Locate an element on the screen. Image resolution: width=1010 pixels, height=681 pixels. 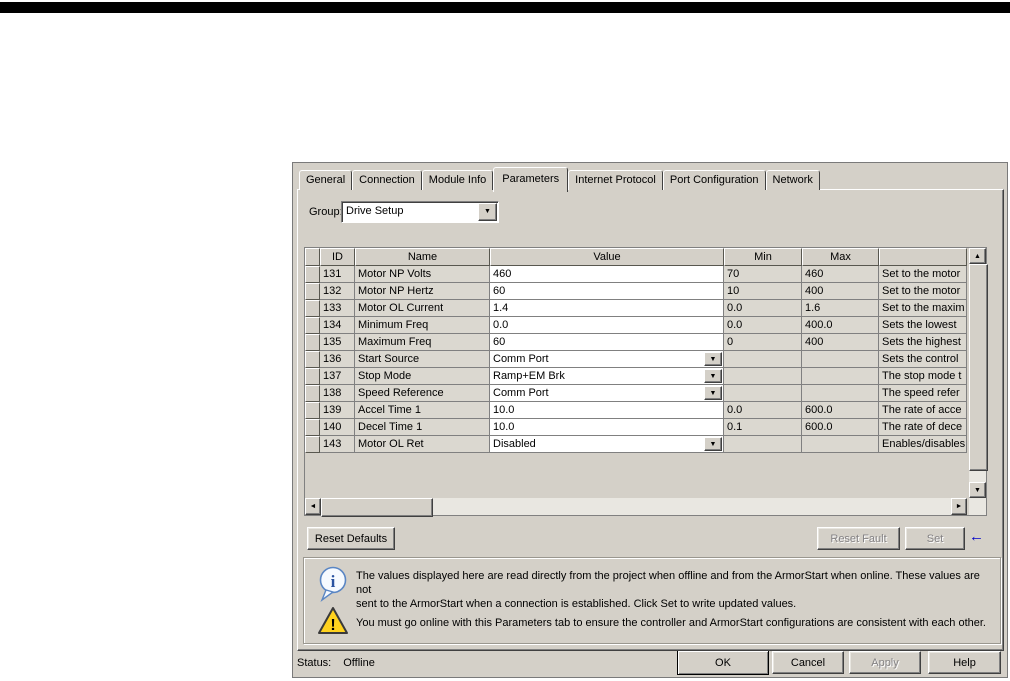
vertical-scroll-thumb is located at coordinates (978, 367).